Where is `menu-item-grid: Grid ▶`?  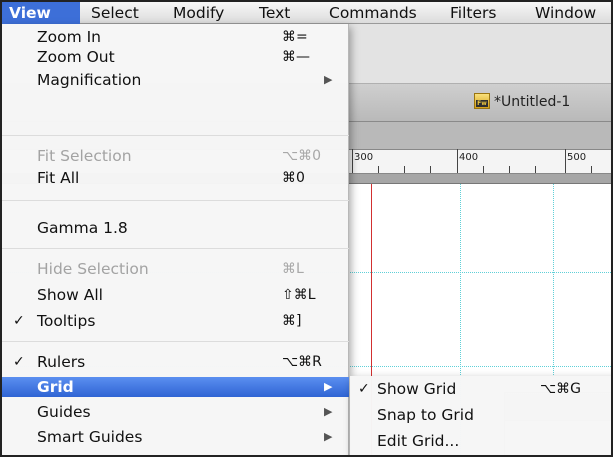
menu-item-grid: Grid ▶ is located at coordinates (175, 387).